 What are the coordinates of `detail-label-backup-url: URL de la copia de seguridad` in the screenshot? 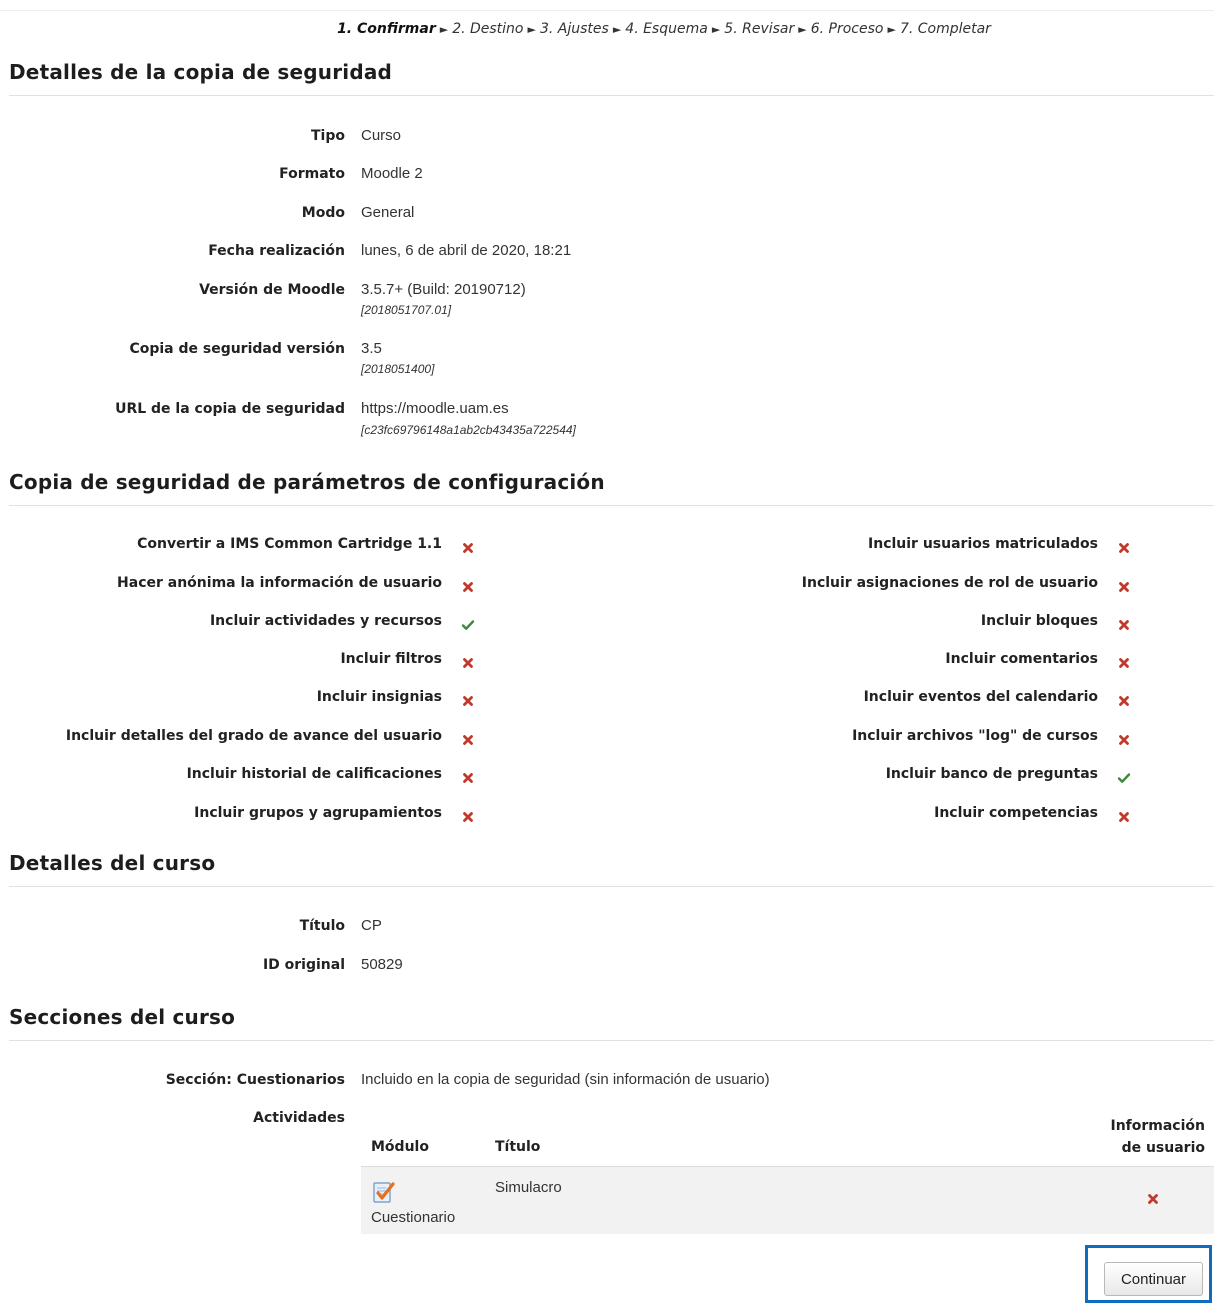 It's located at (230, 409).